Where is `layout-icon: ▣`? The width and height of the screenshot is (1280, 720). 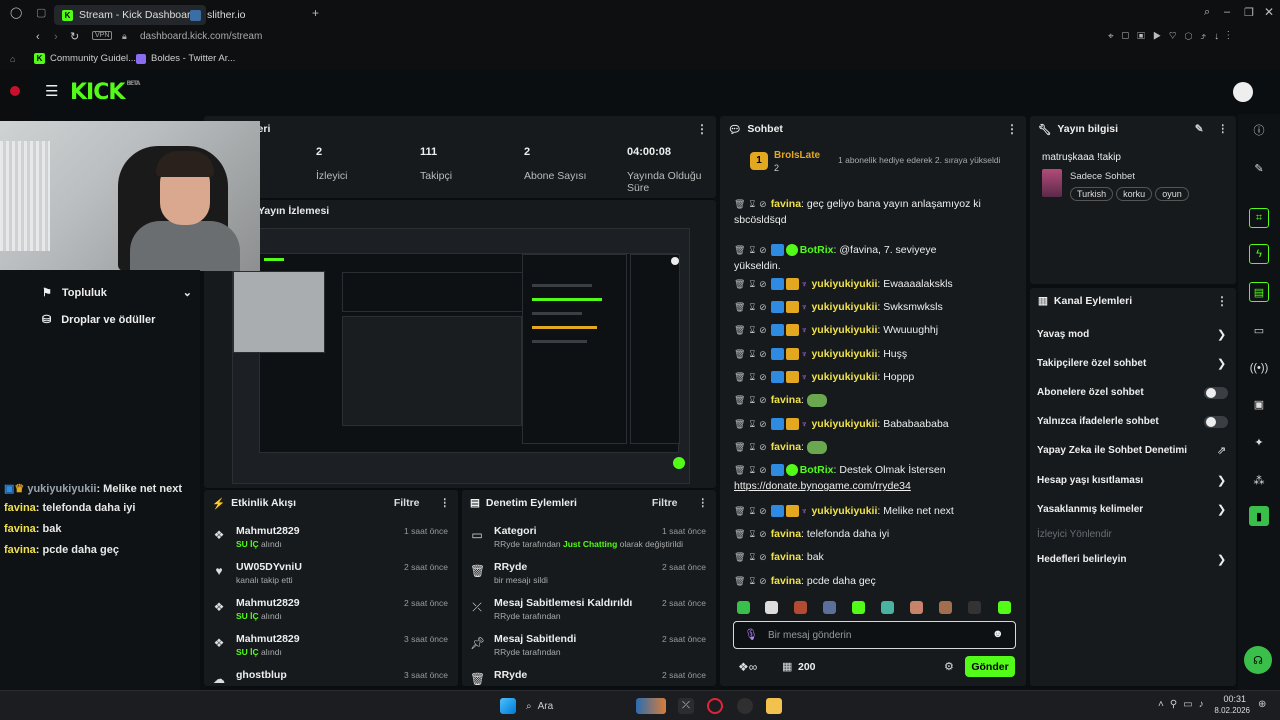
layout-icon: ▣ is located at coordinates (1259, 404).